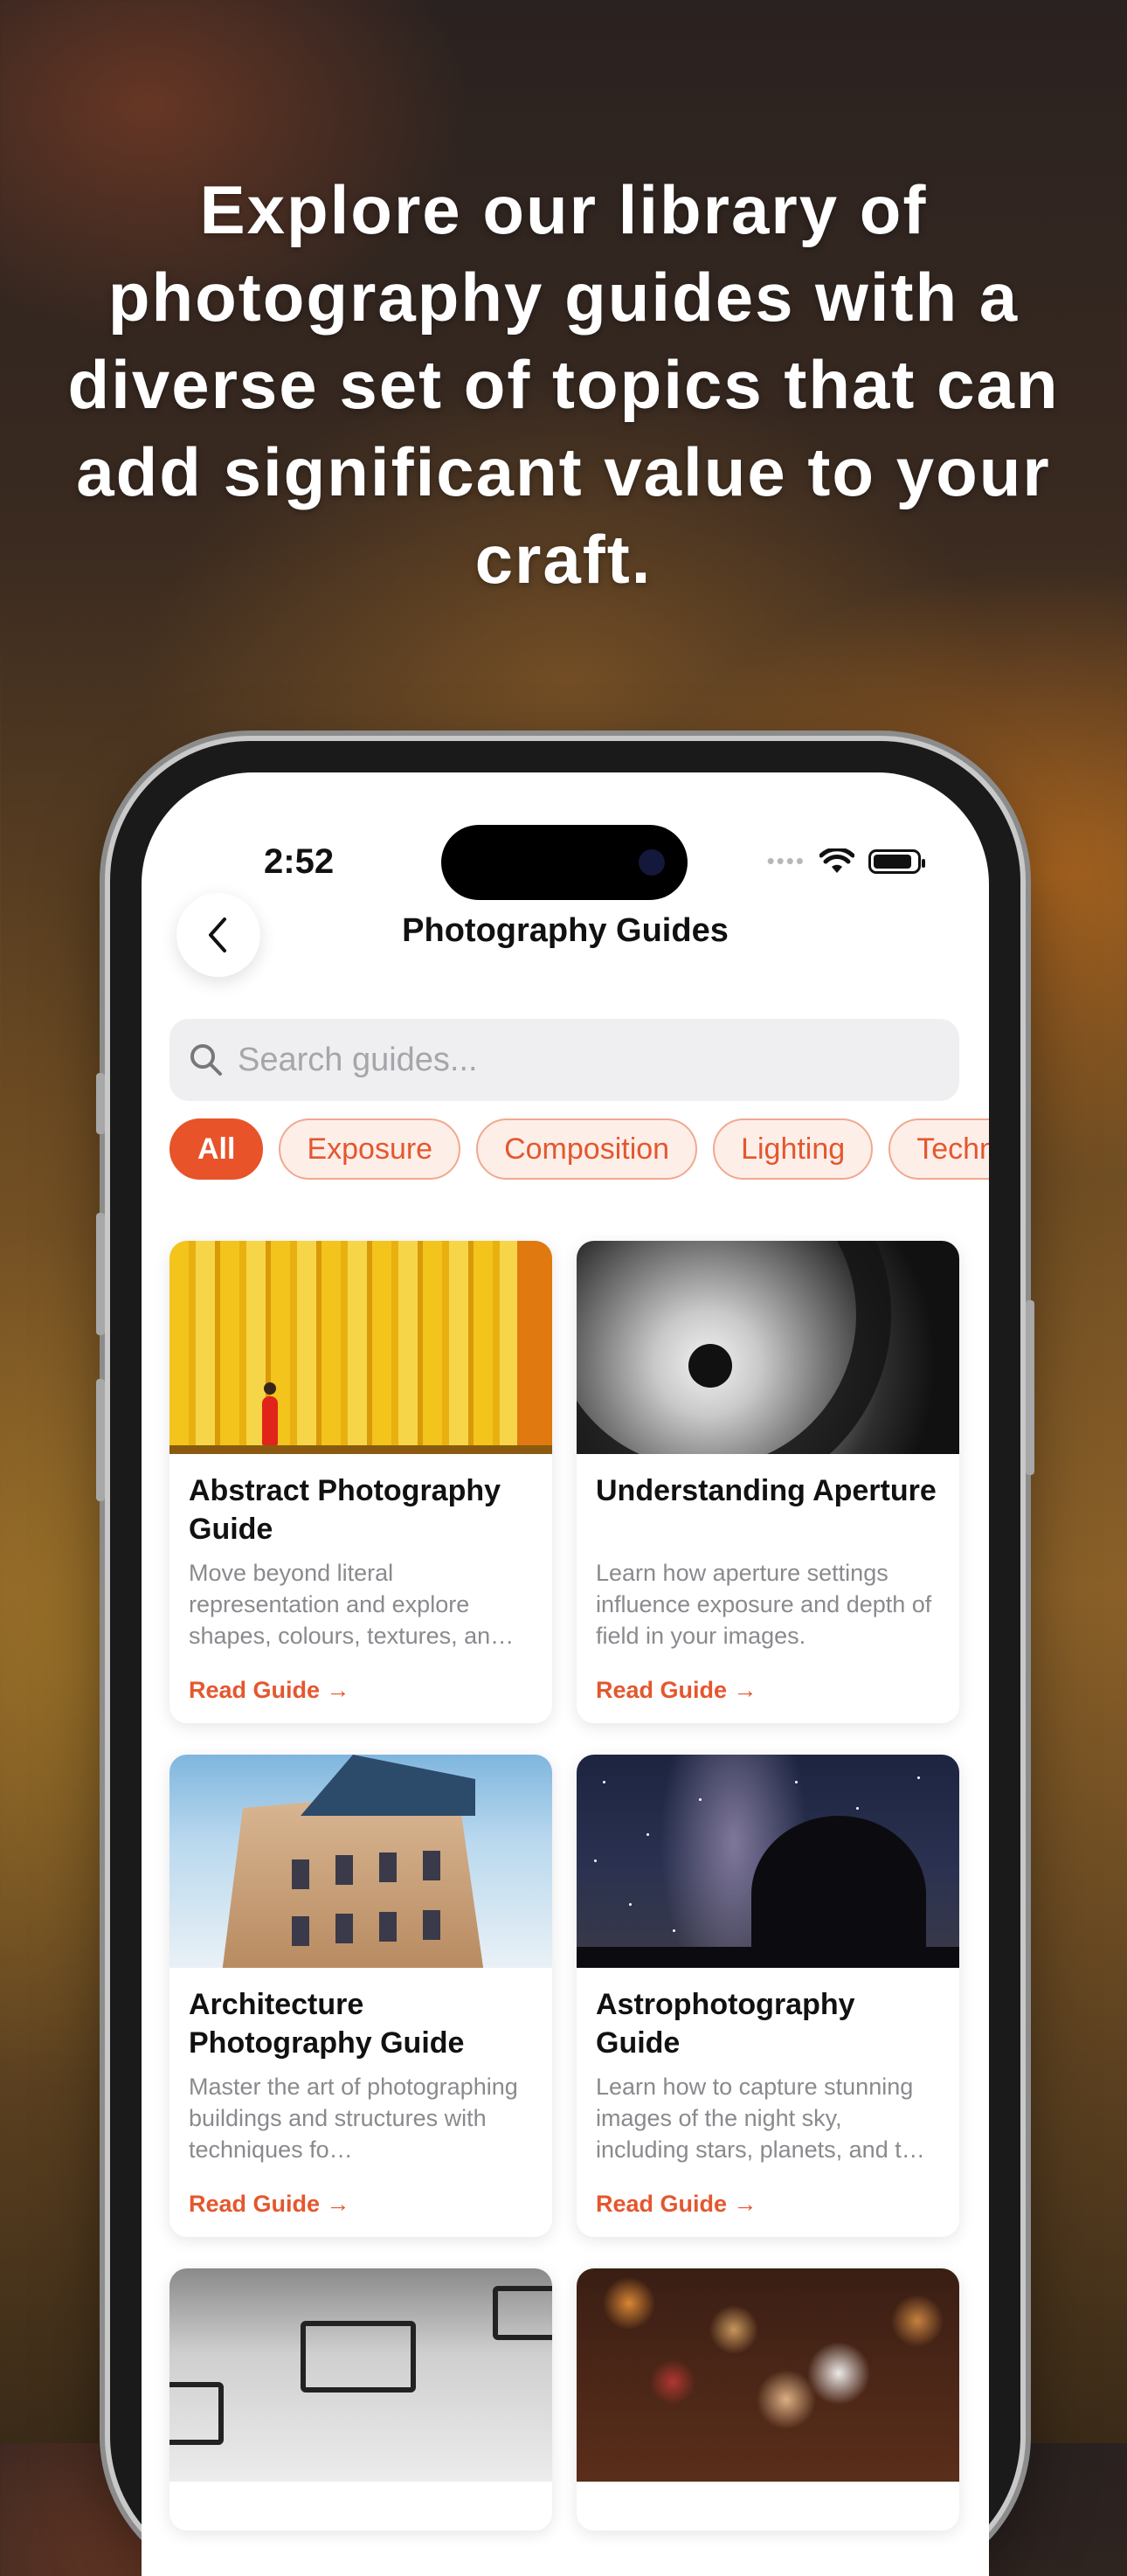 Image resolution: width=1127 pixels, height=2576 pixels. What do you see at coordinates (565, 930) in the screenshot?
I see `page-title: Photography Guides` at bounding box center [565, 930].